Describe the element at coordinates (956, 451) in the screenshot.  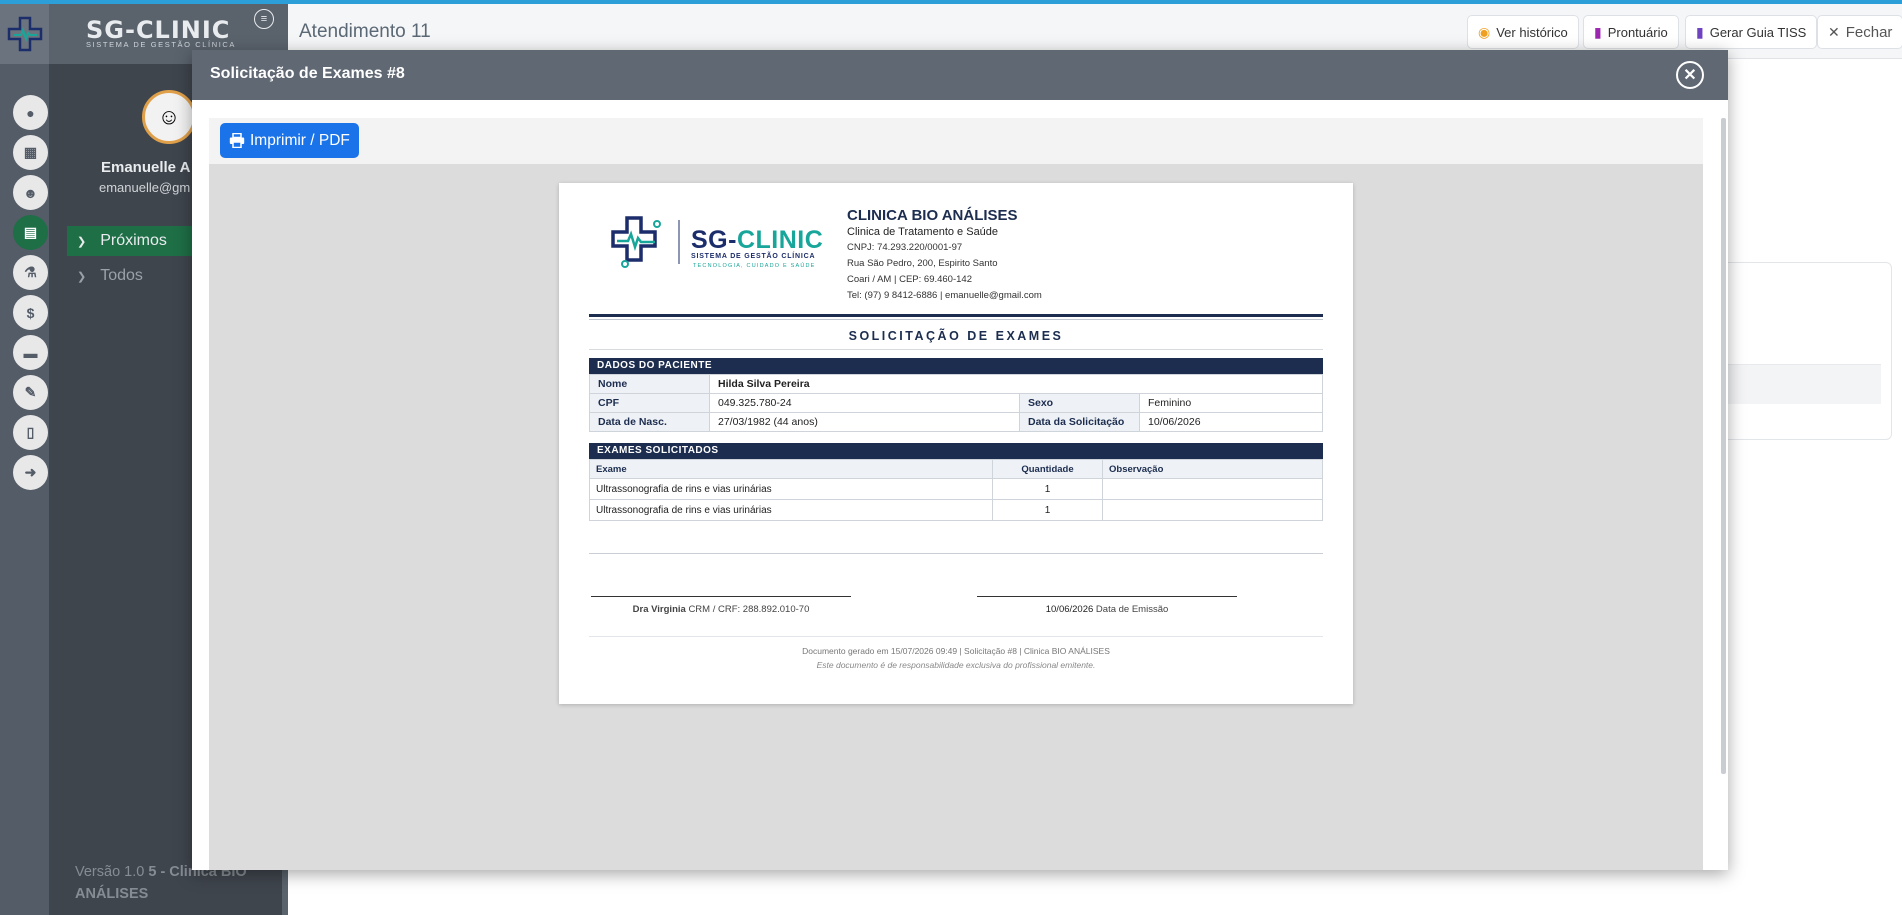
I see `exams-section-header: EXAMES SOLICITADOS` at that location.